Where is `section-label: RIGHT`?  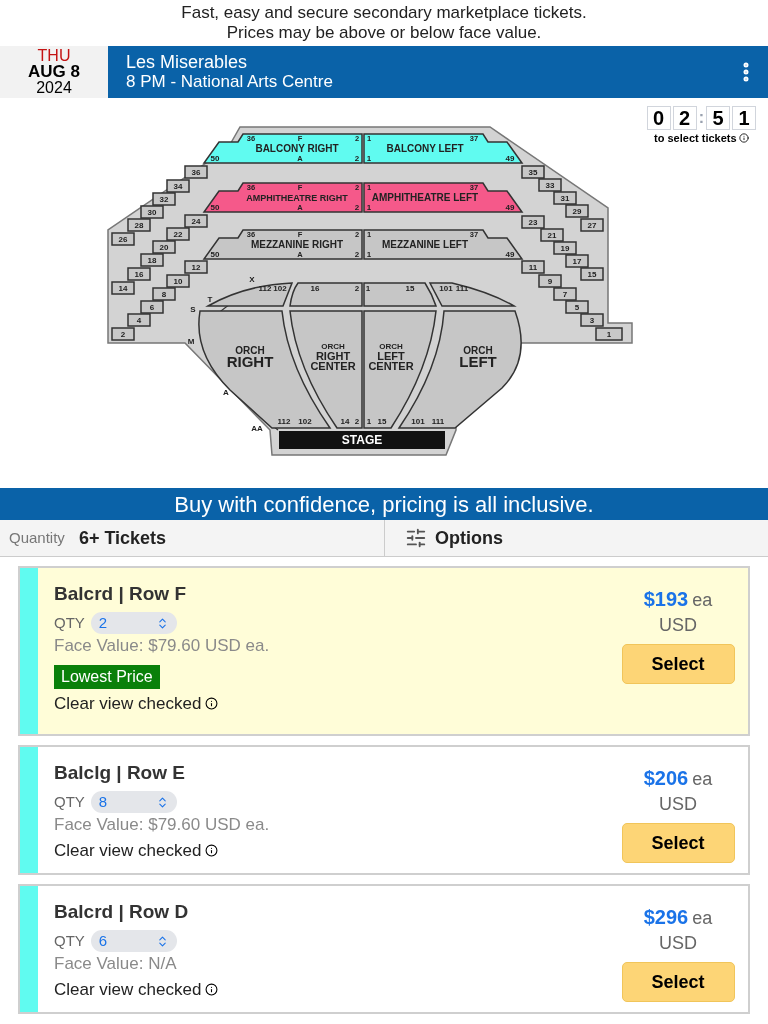
section-label: RIGHT is located at coordinates (333, 355).